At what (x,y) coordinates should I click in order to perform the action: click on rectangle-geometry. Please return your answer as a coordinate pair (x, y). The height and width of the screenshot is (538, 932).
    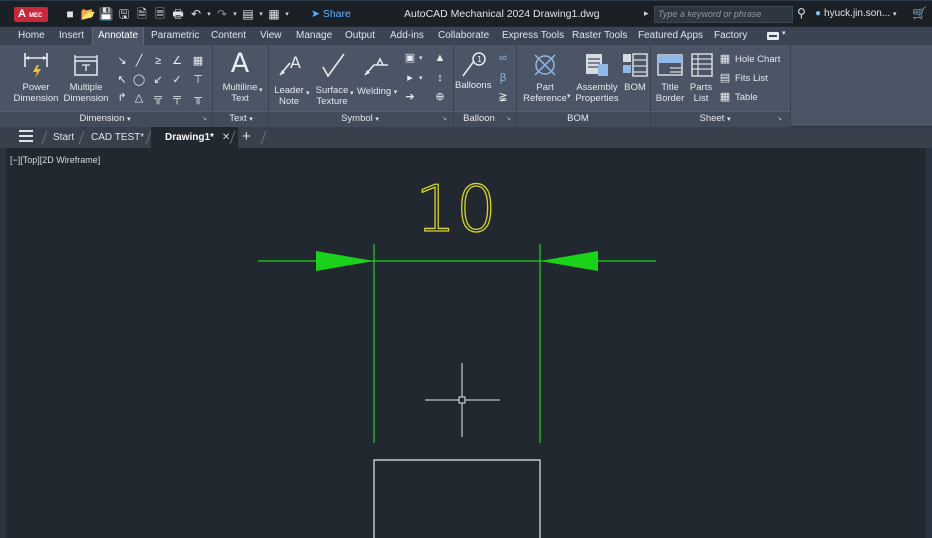
    Looking at the image, I should click on (457, 498).